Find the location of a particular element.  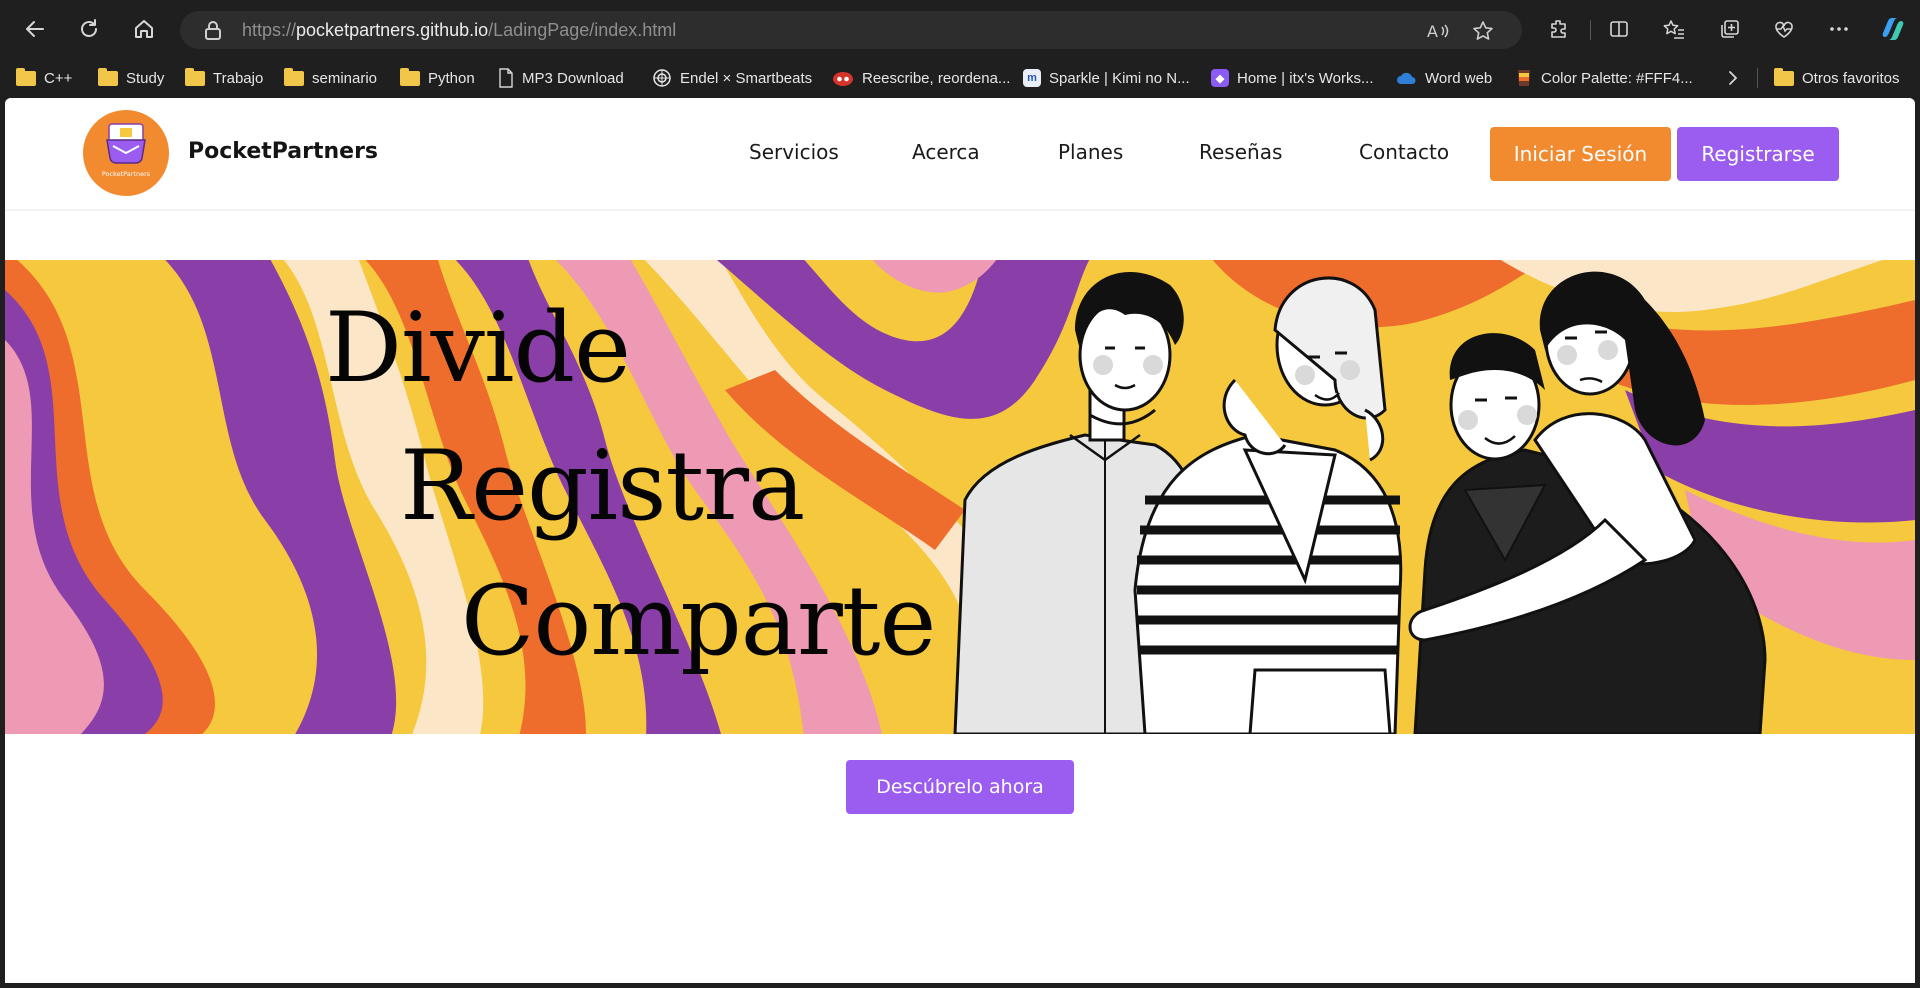

clickup-icon: ◆ is located at coordinates (1220, 78).